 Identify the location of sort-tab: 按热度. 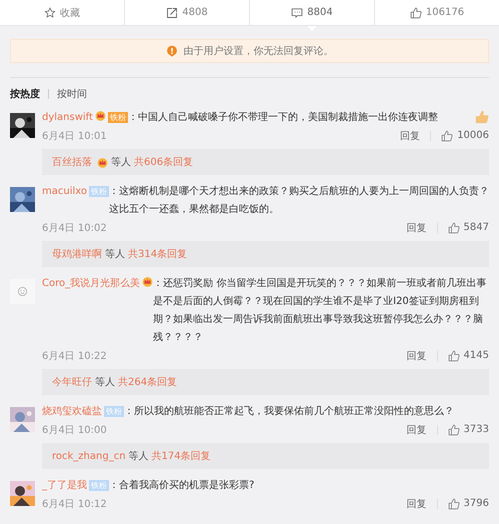
(25, 94).